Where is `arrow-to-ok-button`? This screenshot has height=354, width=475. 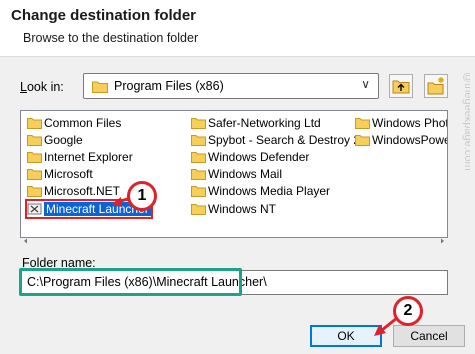 arrow-to-ok-button is located at coordinates (389, 324).